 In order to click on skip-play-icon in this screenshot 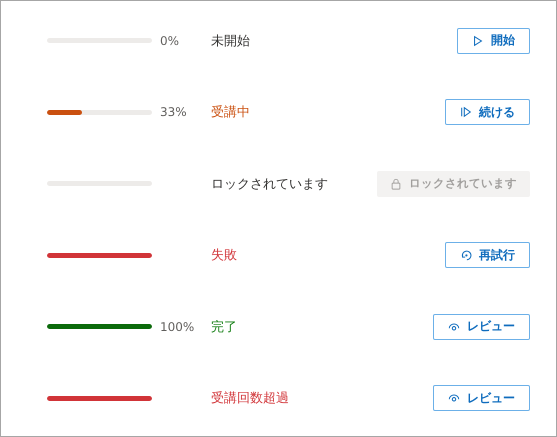, I will do `click(466, 112)`.